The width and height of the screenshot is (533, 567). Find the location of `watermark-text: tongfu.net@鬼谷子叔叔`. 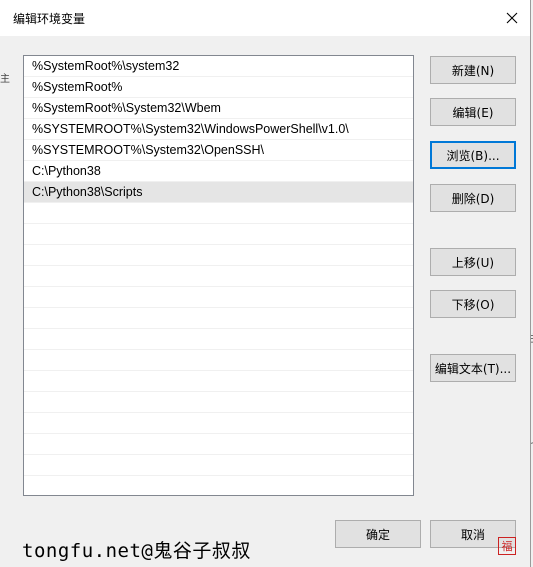

watermark-text: tongfu.net@鬼谷子叔叔 is located at coordinates (136, 551).